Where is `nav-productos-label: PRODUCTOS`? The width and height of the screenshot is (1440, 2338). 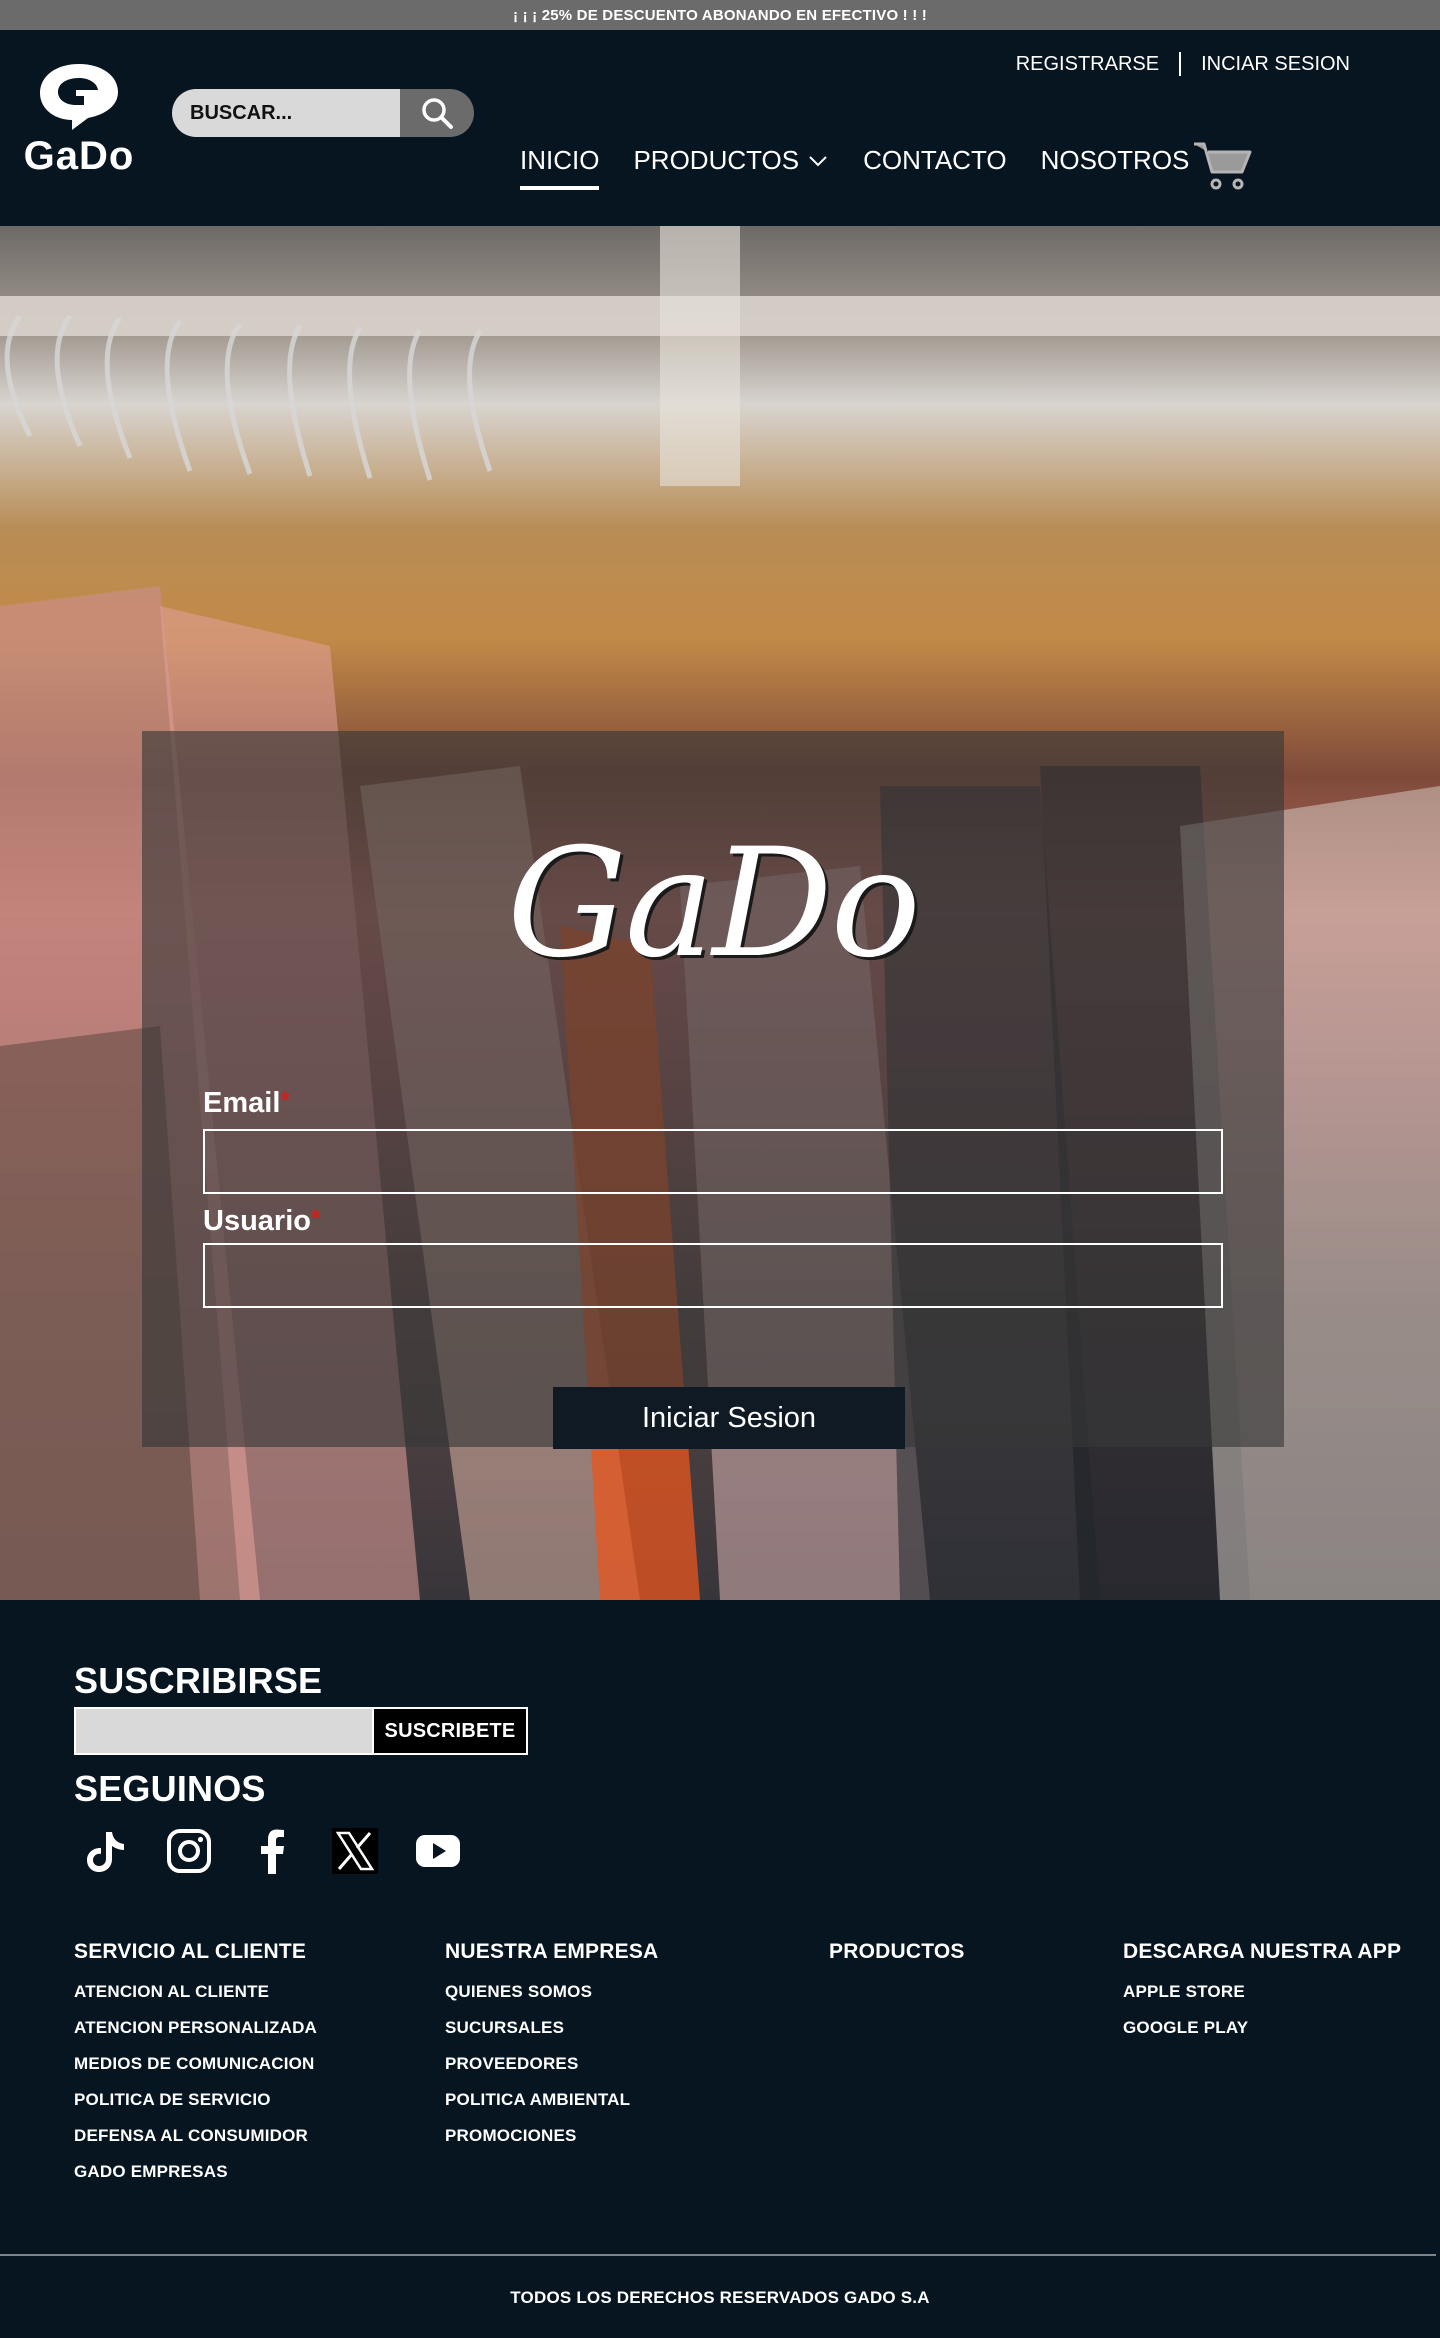
nav-productos-label: PRODUCTOS is located at coordinates (716, 160).